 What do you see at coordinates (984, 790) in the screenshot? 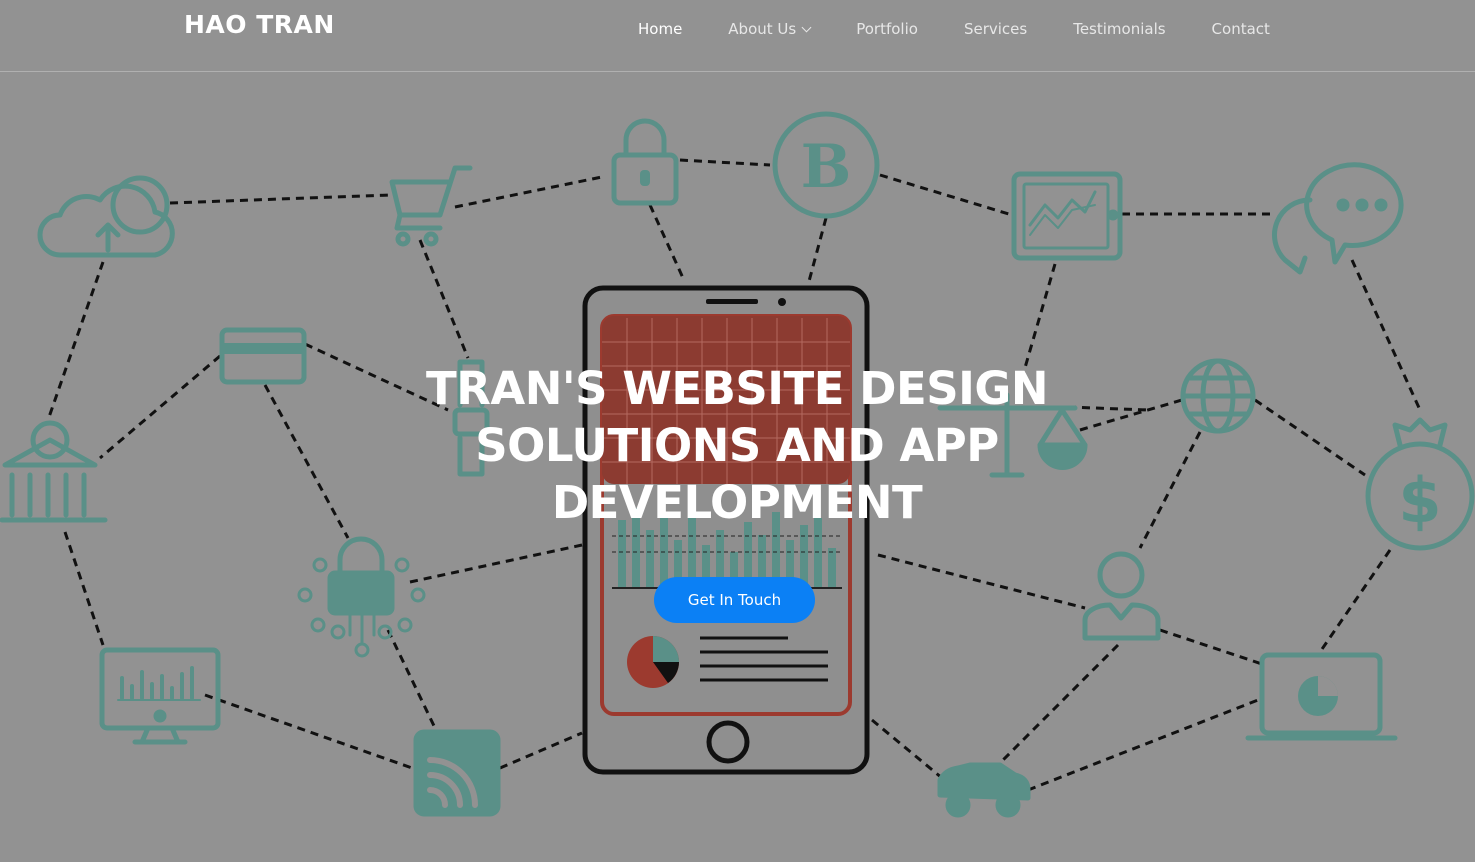
I see `car-icon` at bounding box center [984, 790].